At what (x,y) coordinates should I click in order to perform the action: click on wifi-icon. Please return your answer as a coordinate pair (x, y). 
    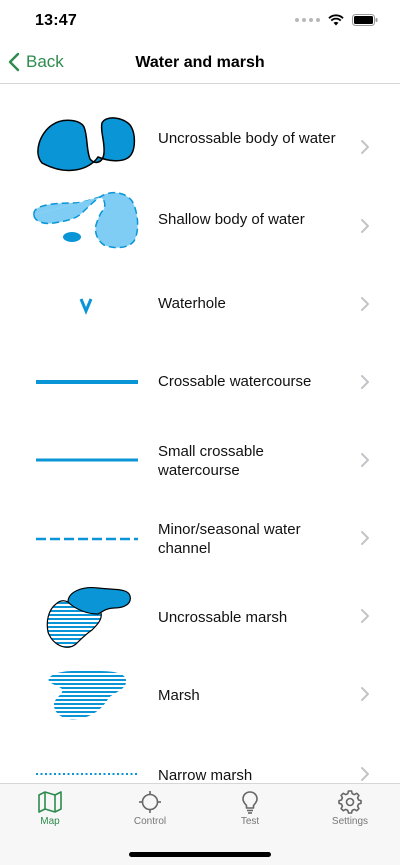
    Looking at the image, I should click on (336, 20).